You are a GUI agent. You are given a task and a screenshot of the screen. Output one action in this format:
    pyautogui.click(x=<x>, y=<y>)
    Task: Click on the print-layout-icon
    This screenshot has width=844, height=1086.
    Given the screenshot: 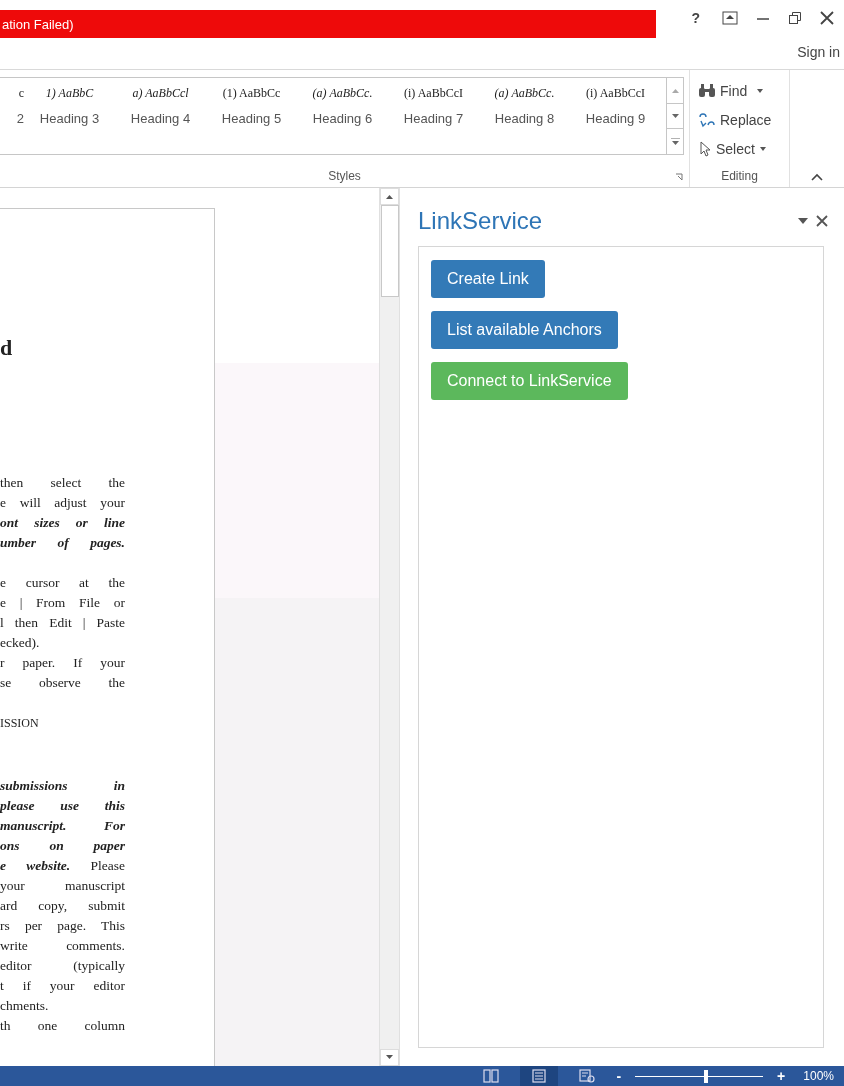 What is the action you would take?
    pyautogui.click(x=539, y=1076)
    